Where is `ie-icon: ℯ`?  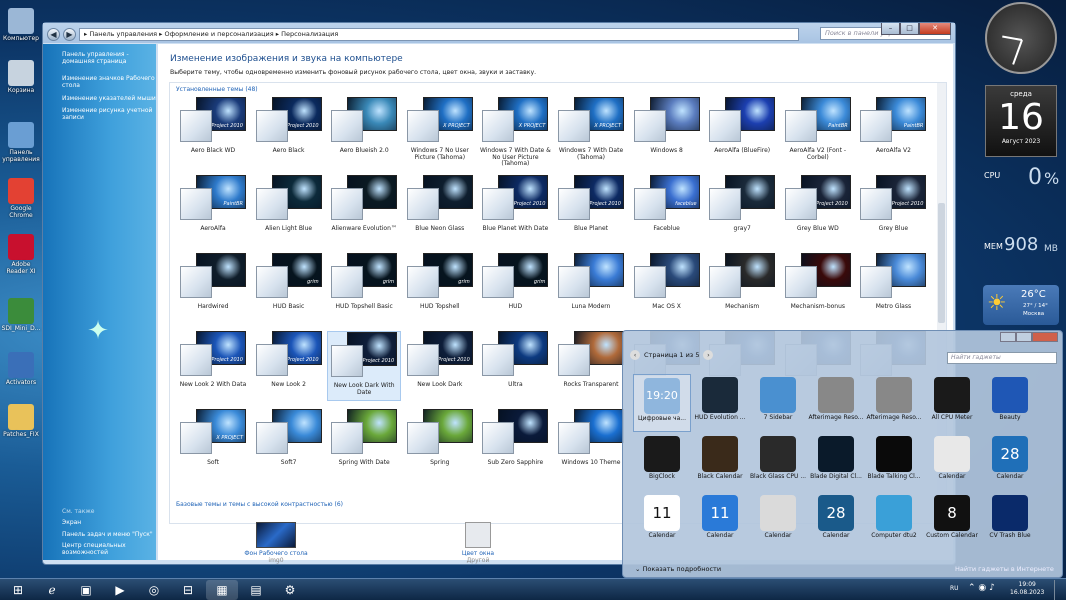 ie-icon: ℯ is located at coordinates (52, 590).